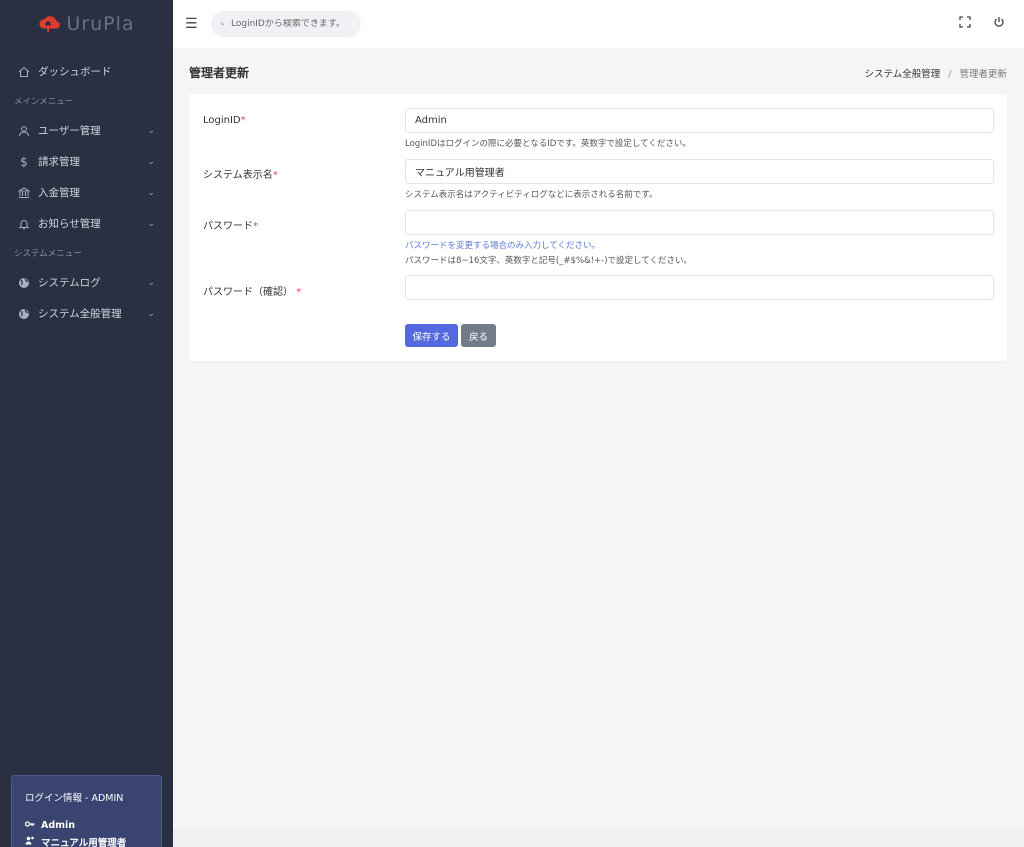 This screenshot has width=1024, height=847. What do you see at coordinates (44, 102) in the screenshot?
I see `section-main-menu: メインメニュー` at bounding box center [44, 102].